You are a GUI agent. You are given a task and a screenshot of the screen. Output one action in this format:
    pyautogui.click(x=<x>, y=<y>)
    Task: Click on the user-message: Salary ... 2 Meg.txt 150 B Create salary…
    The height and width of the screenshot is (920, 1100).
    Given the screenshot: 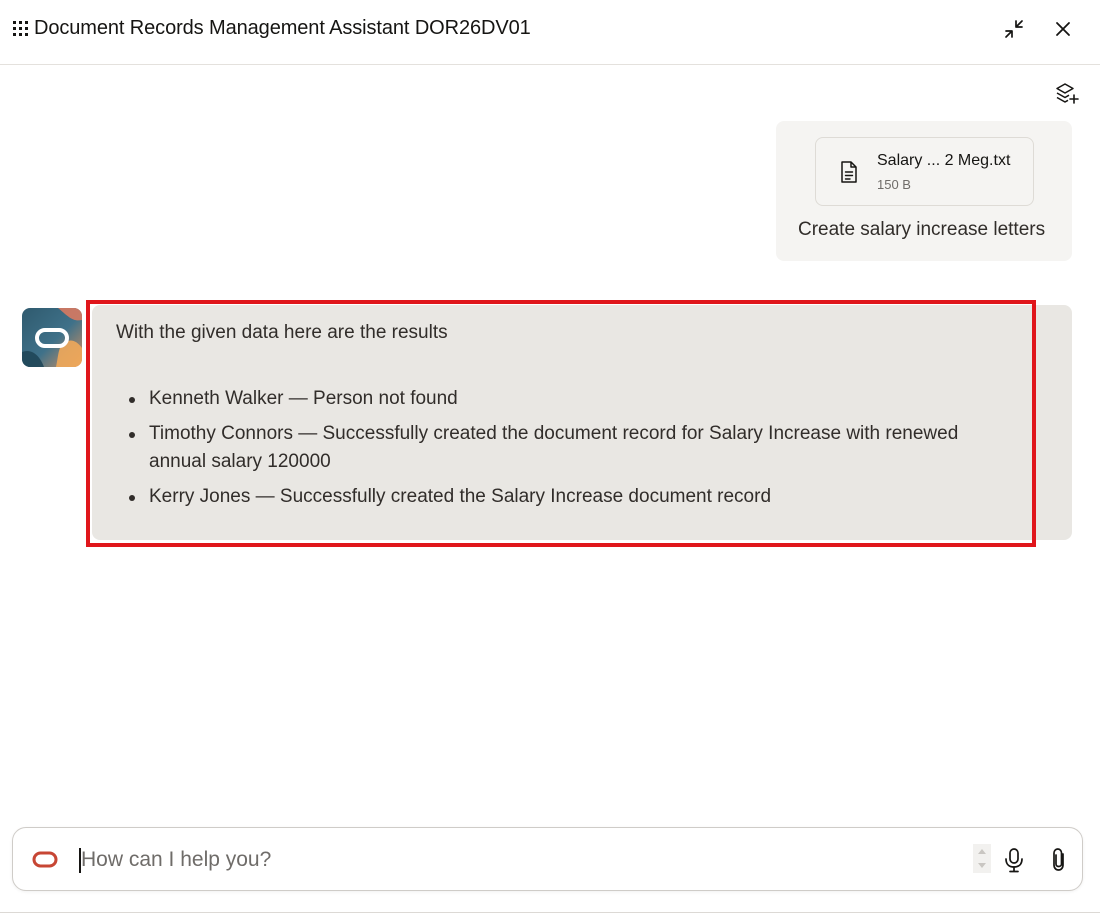 What is the action you would take?
    pyautogui.click(x=924, y=191)
    